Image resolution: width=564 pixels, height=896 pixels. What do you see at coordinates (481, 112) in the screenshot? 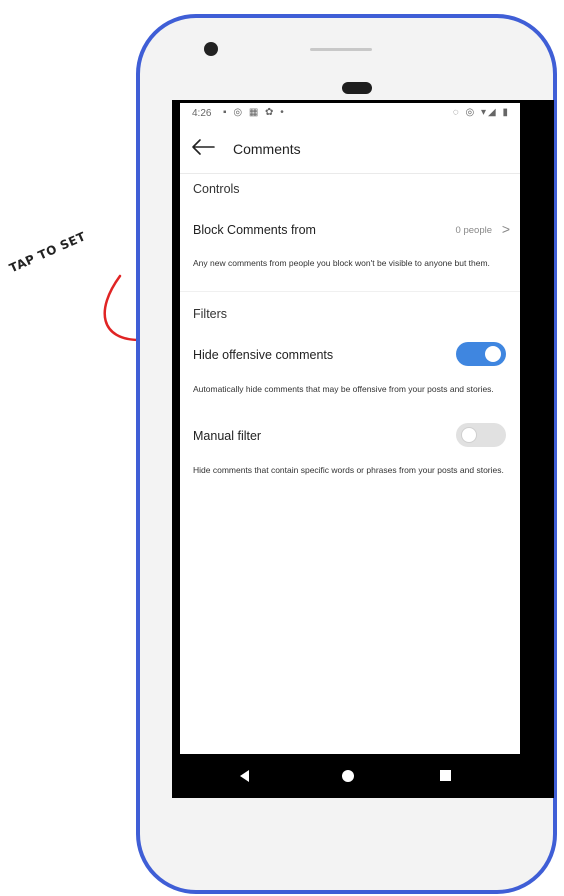
I see `system-status-icons: ◌ ◎ ▾◢ ▮` at bounding box center [481, 112].